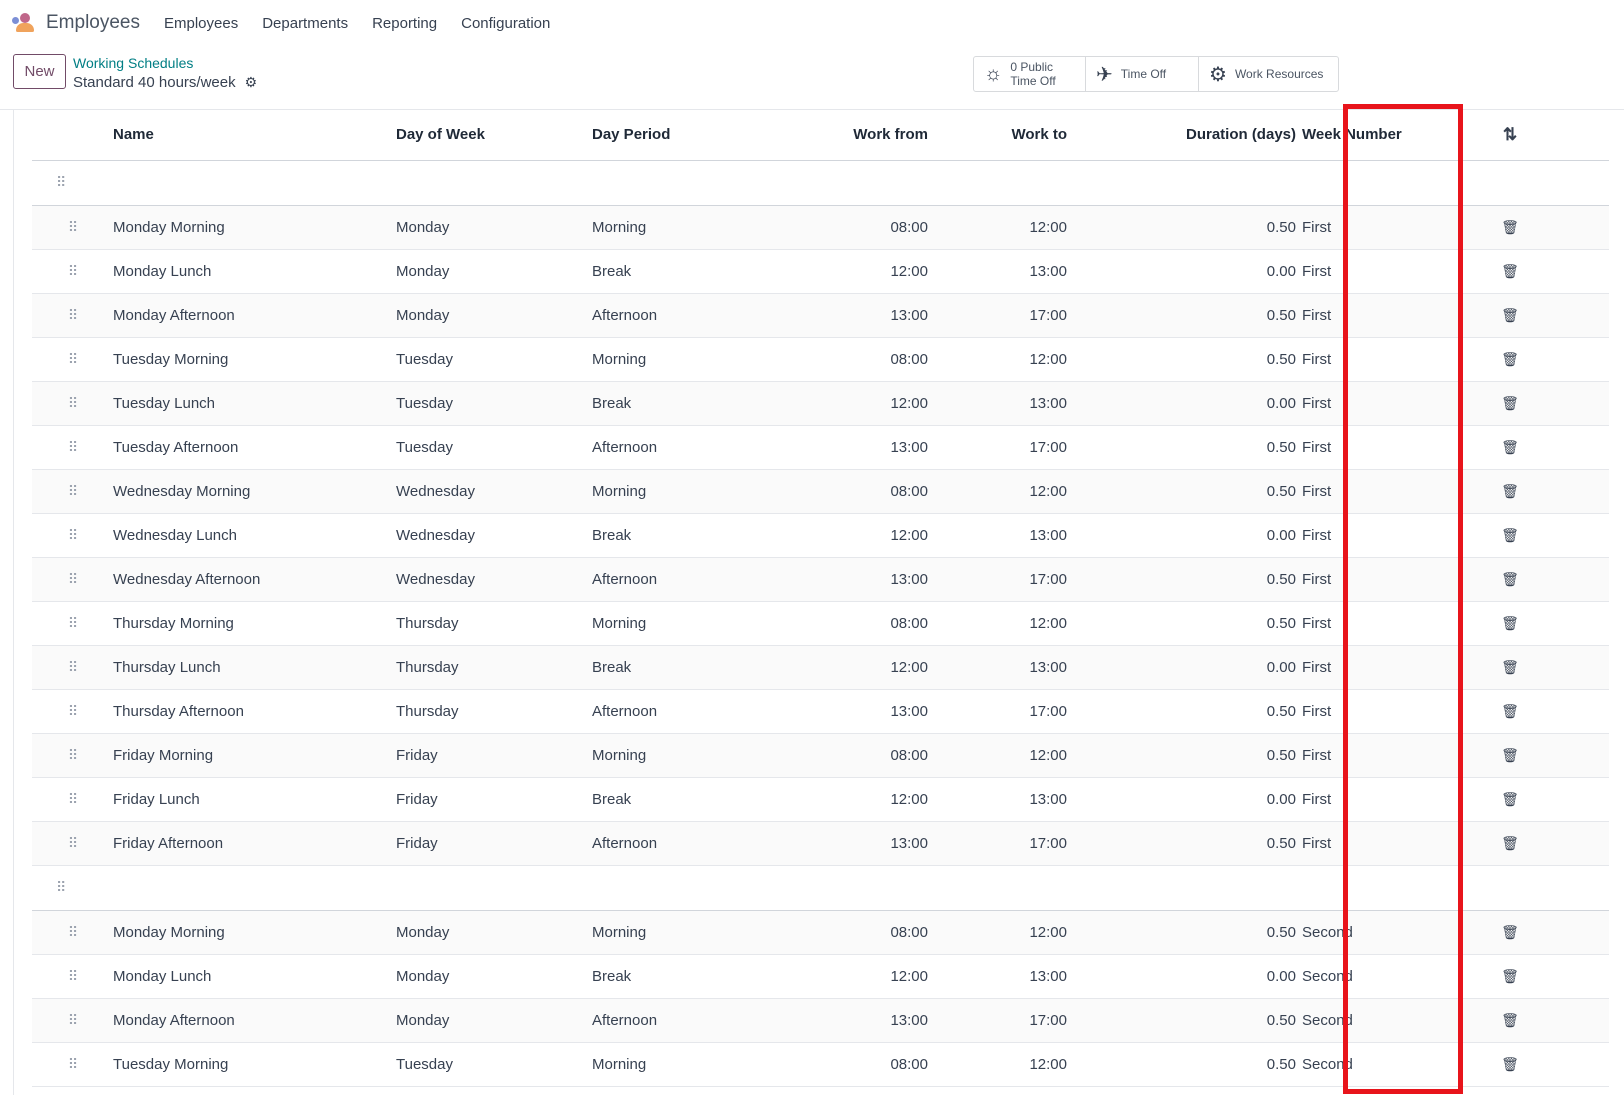  Describe the element at coordinates (997, 135) in the screenshot. I see `header-work-to: Work to` at that location.